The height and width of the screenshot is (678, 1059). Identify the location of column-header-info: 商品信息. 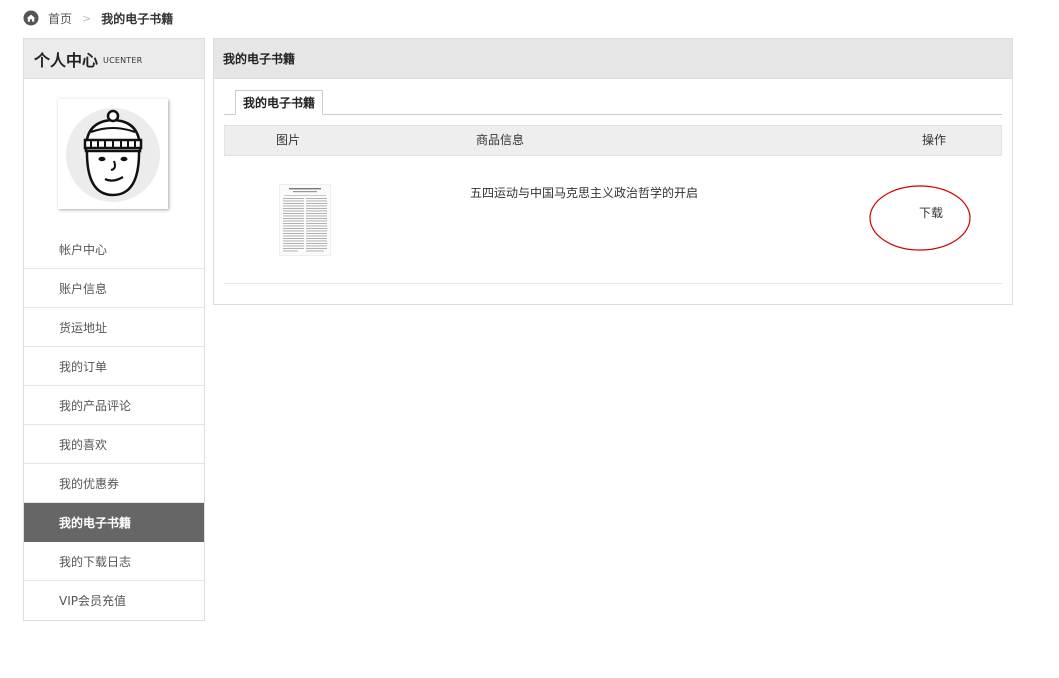
(500, 140).